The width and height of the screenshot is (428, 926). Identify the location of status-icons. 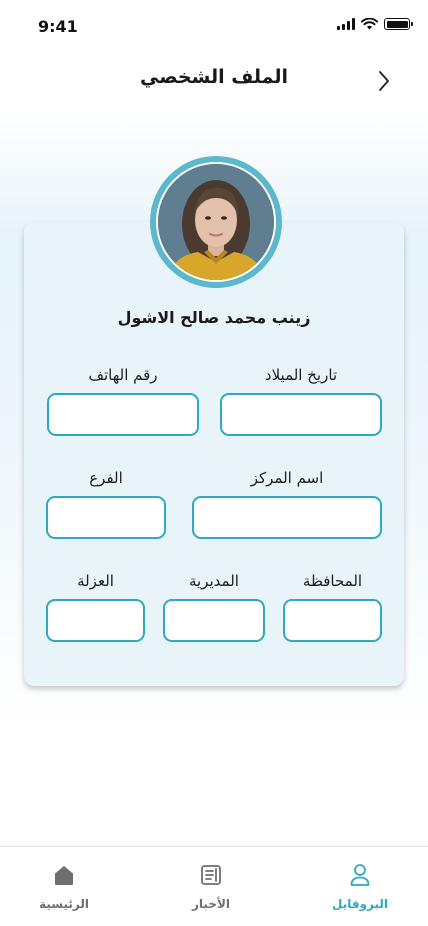
(375, 24).